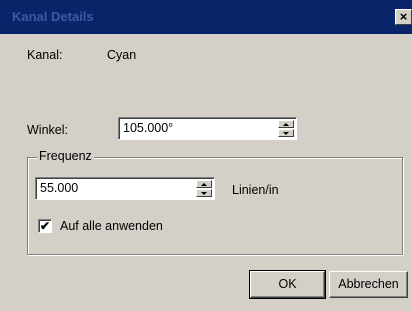 The image size is (412, 311). I want to click on frequency-unit: Linien/in, so click(255, 190).